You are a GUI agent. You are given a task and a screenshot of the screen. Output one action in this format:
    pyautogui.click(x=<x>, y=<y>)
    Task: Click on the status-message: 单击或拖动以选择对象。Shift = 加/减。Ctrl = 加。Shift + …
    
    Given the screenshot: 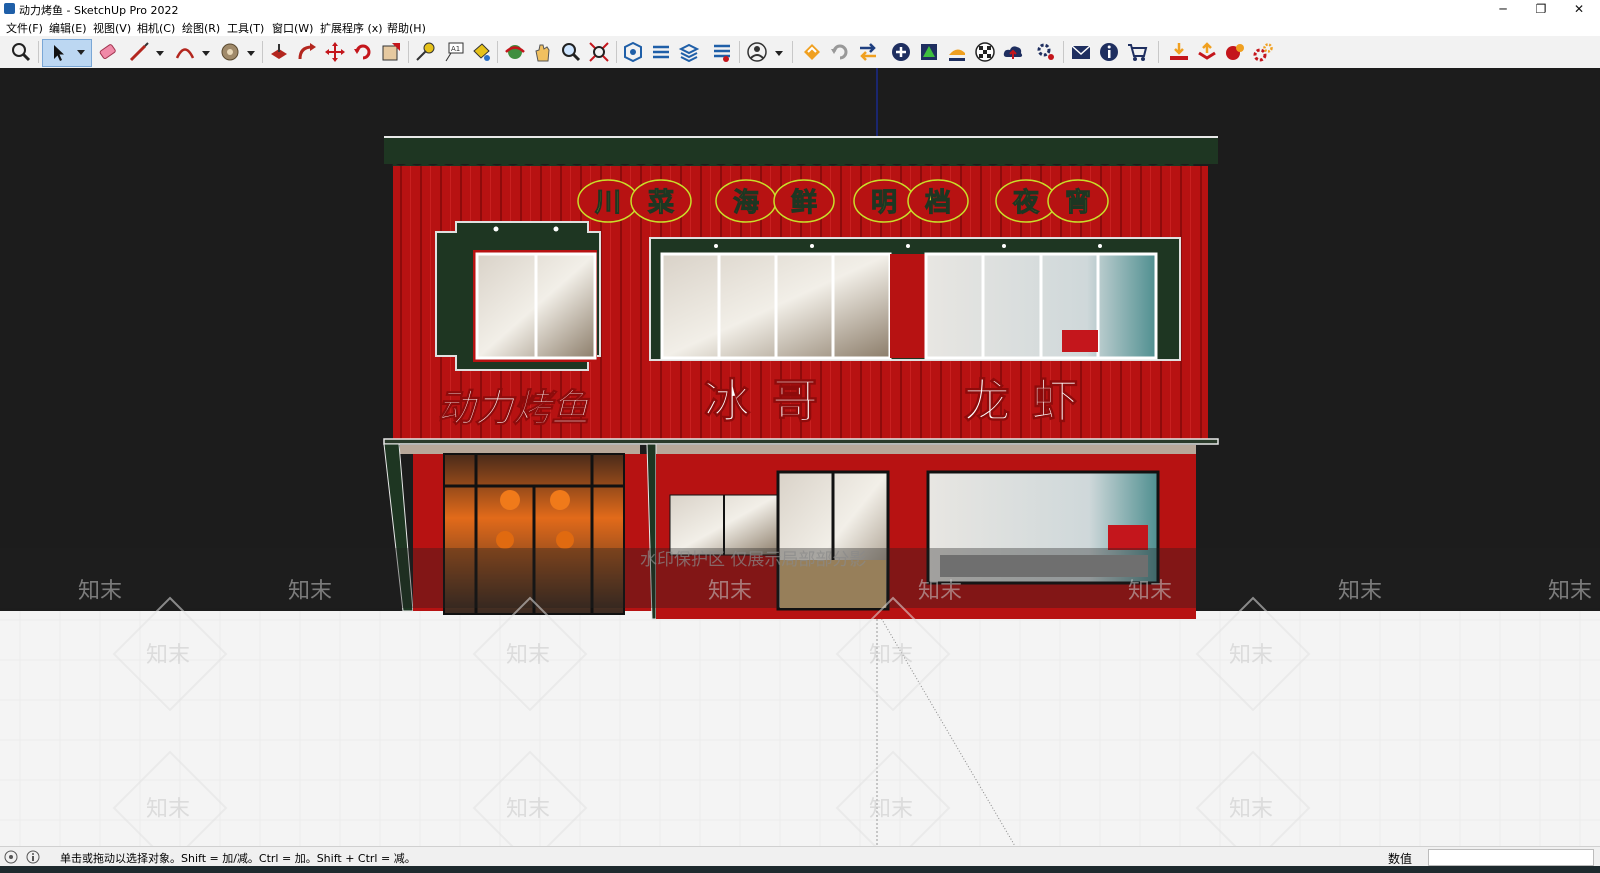 What is the action you would take?
    pyautogui.click(x=238, y=858)
    